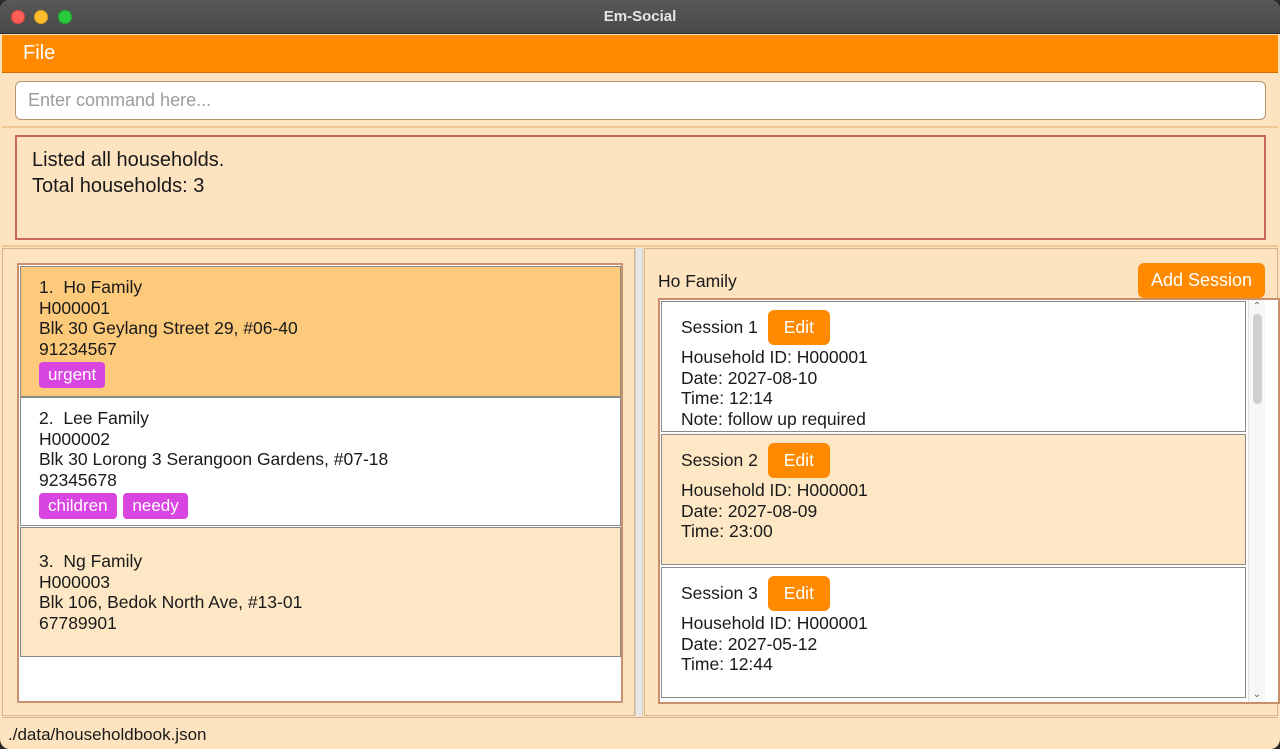 The height and width of the screenshot is (749, 1280). Describe the element at coordinates (727, 664) in the screenshot. I see `session-time: Time: 12:44` at that location.